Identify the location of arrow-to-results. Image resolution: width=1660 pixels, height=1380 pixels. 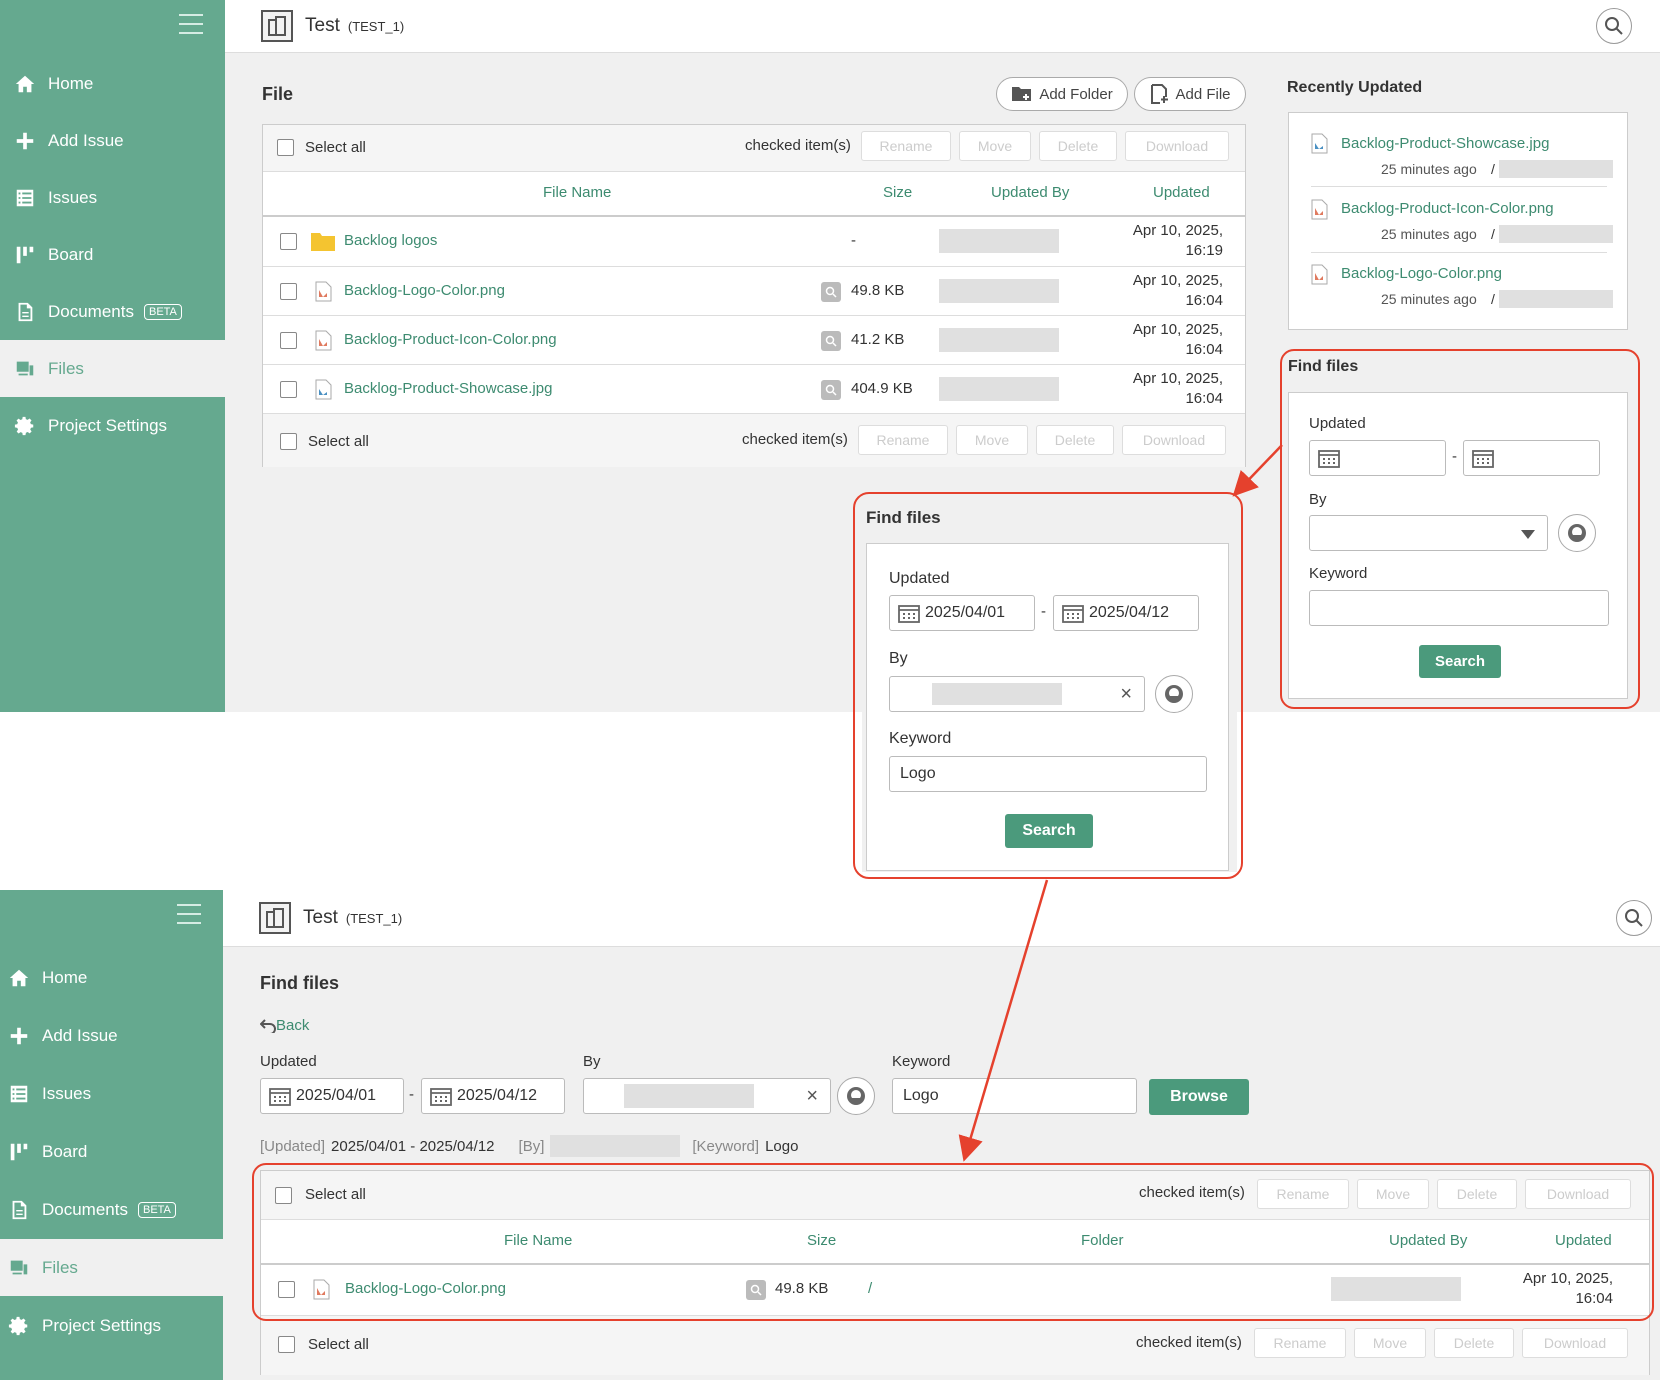
(1003, 1020).